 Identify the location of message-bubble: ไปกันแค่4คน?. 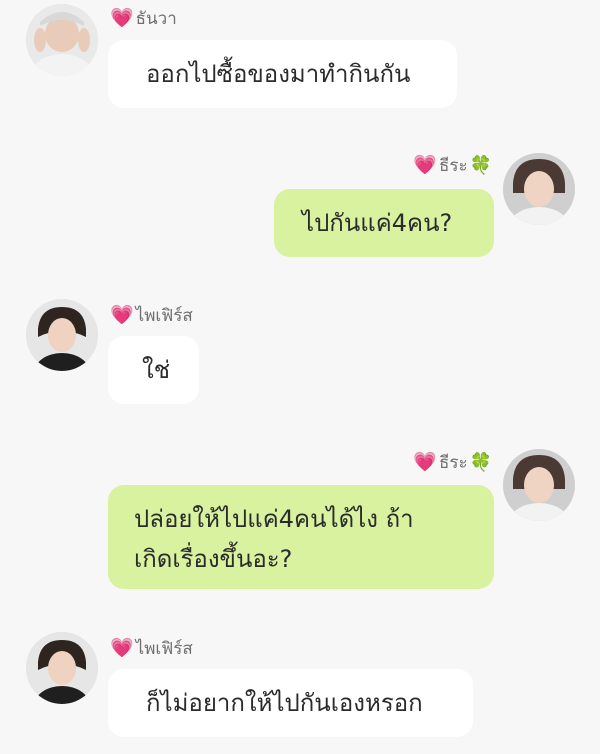
(384, 223).